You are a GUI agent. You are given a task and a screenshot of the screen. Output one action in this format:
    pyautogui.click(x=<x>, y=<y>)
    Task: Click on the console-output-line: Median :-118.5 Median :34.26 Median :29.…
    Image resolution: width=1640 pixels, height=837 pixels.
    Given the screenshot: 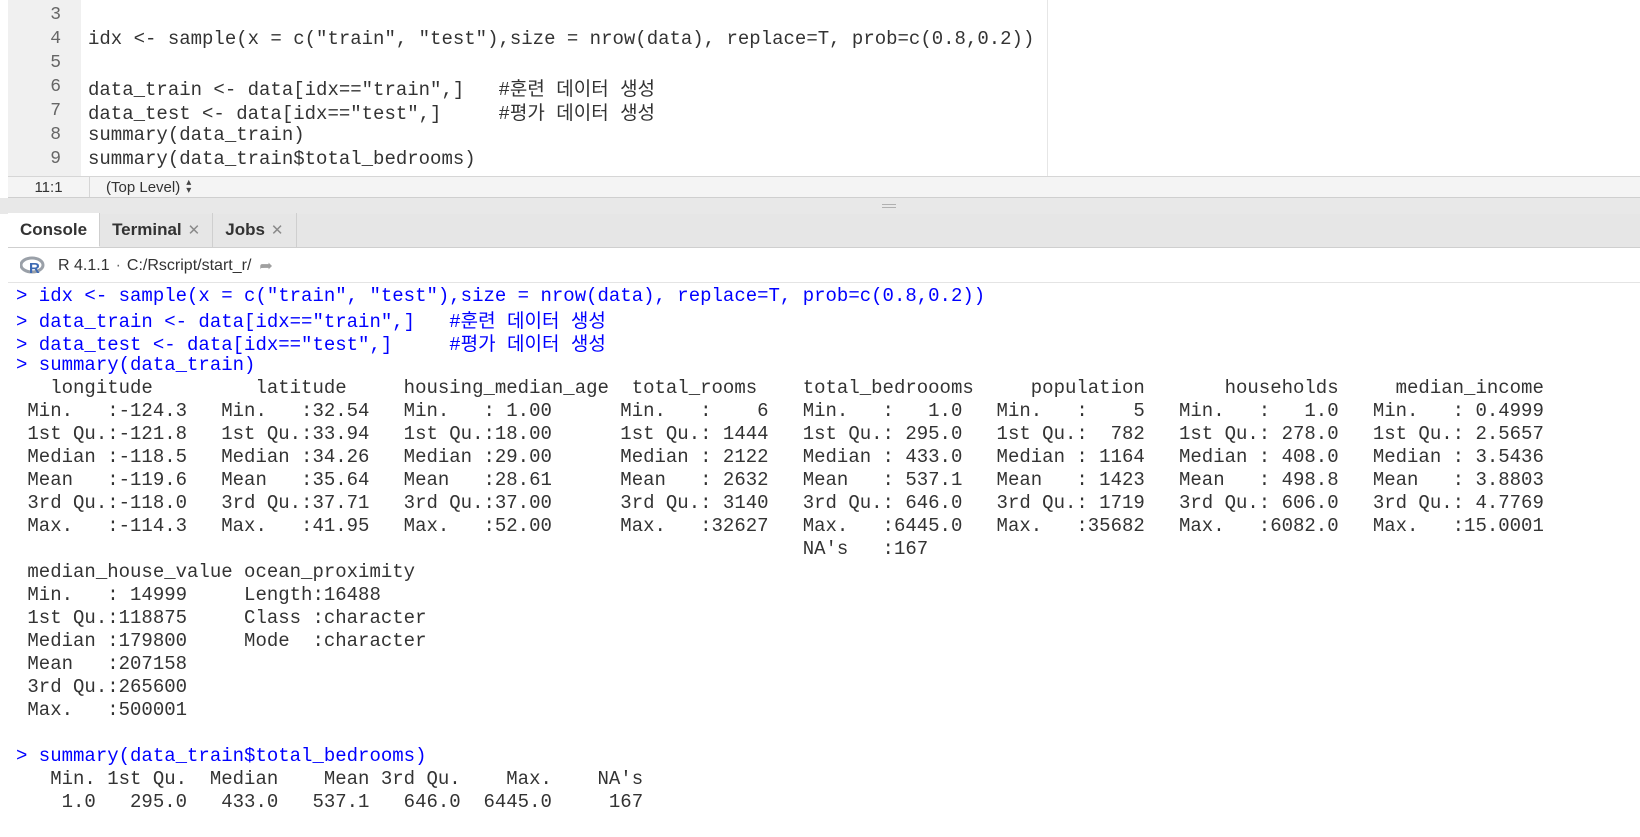 What is the action you would take?
    pyautogui.click(x=780, y=457)
    